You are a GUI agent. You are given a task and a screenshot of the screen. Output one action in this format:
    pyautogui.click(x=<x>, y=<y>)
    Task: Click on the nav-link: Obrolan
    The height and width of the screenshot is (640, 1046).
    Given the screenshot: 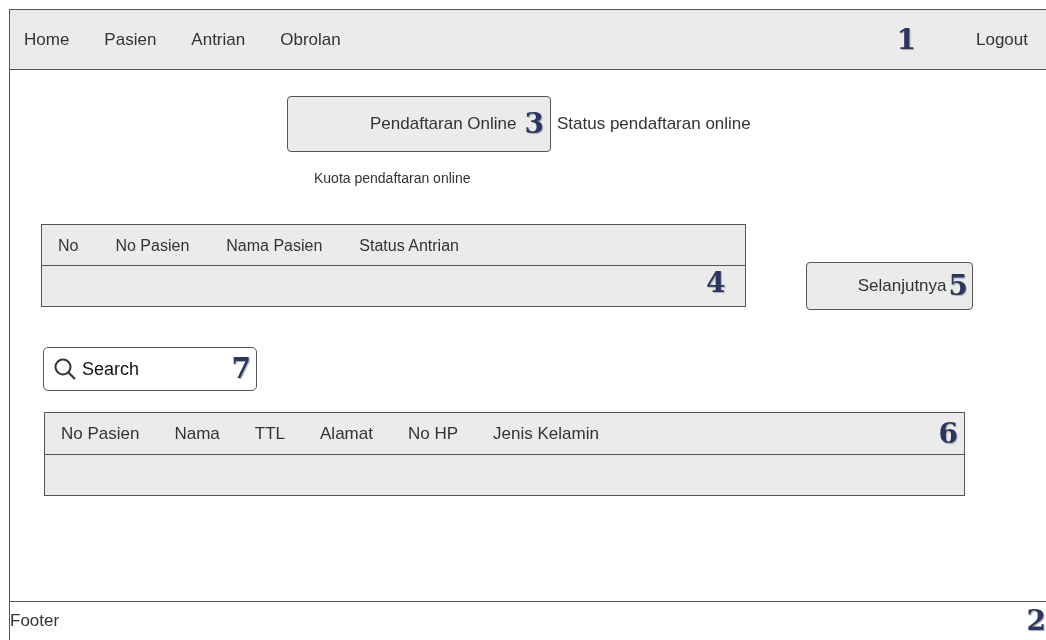 What is the action you would take?
    pyautogui.click(x=310, y=39)
    